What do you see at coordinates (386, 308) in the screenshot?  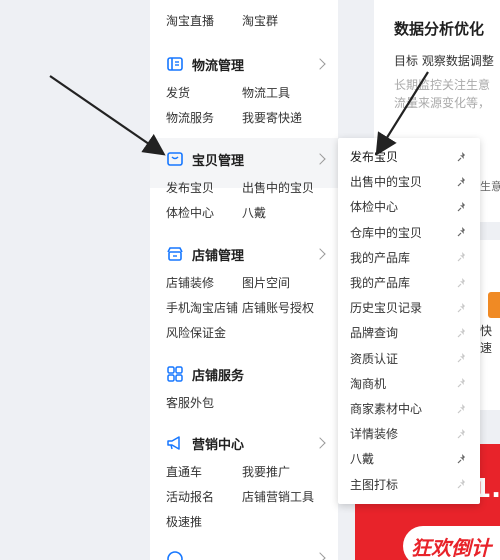 I see `flyout-item-label: 历史宝贝记录` at bounding box center [386, 308].